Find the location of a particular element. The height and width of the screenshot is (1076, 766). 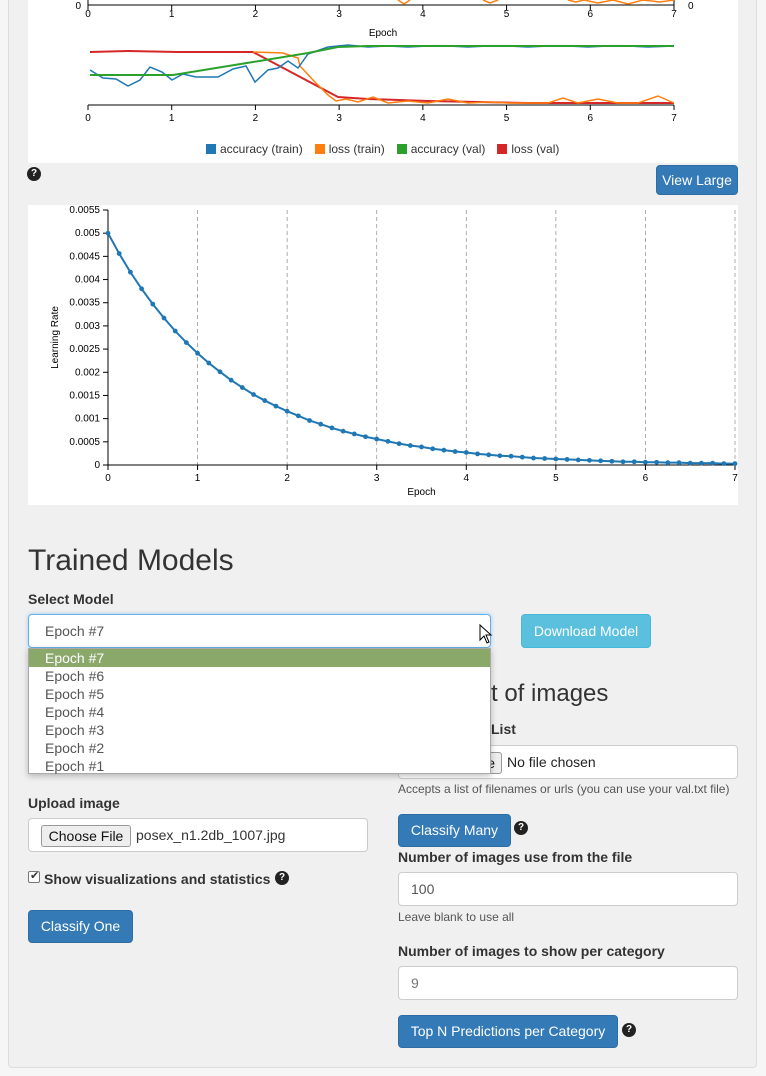

right-axis-zero: 0 is located at coordinates (691, 6).